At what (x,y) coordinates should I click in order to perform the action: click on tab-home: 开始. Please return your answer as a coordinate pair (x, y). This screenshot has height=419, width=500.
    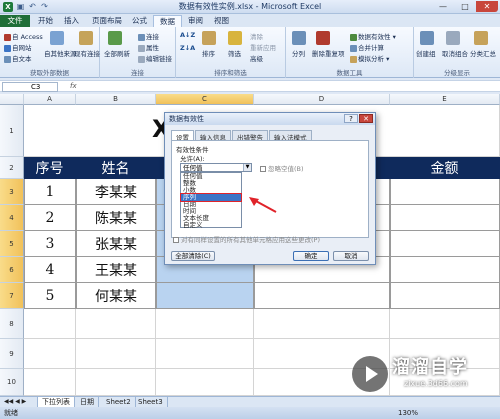
    Looking at the image, I should click on (45, 21).